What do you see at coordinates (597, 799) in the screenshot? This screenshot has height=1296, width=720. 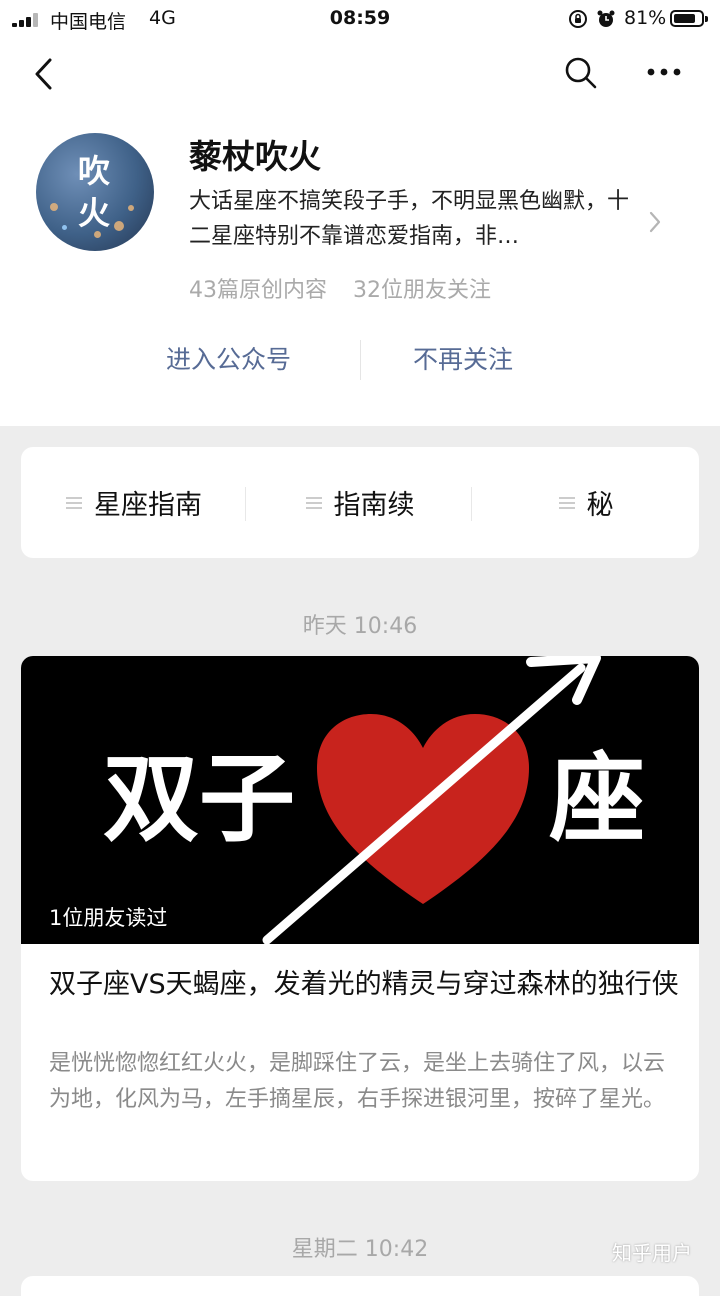 I see `cover-text-right: 座` at bounding box center [597, 799].